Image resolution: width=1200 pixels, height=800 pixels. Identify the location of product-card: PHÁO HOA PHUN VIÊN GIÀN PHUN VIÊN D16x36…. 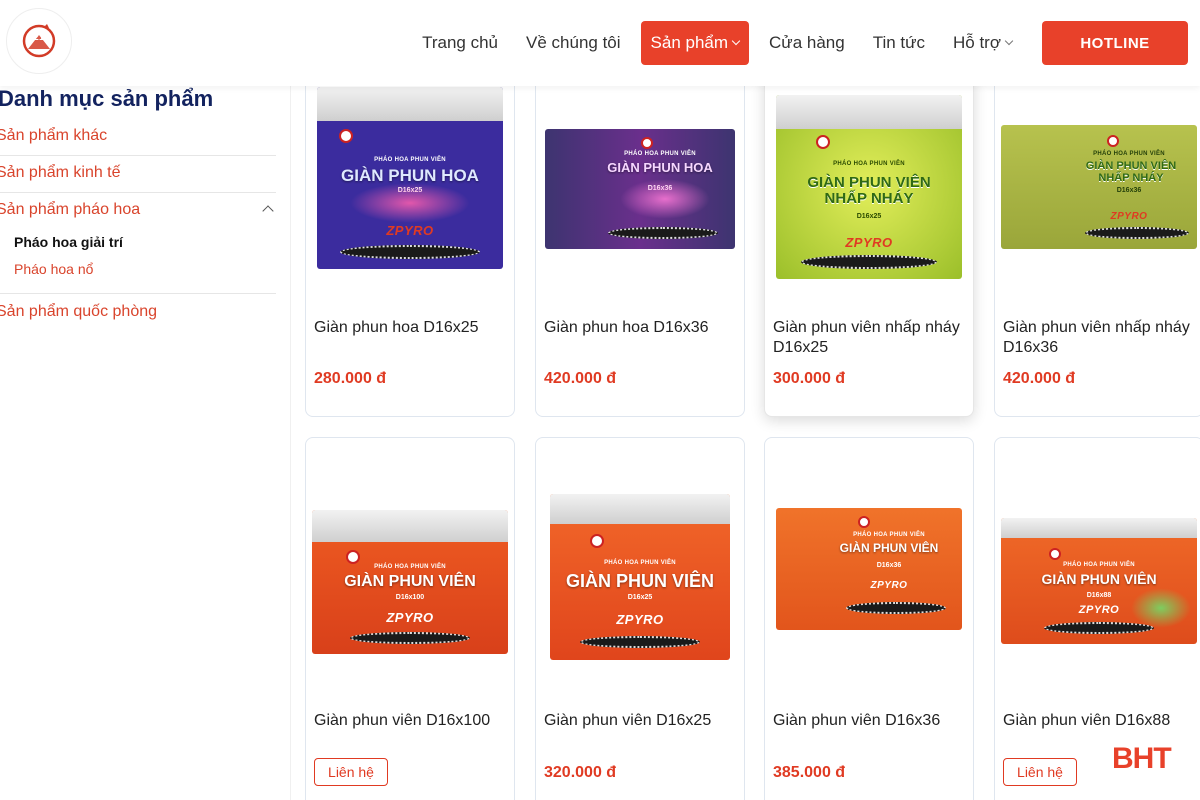
(869, 618).